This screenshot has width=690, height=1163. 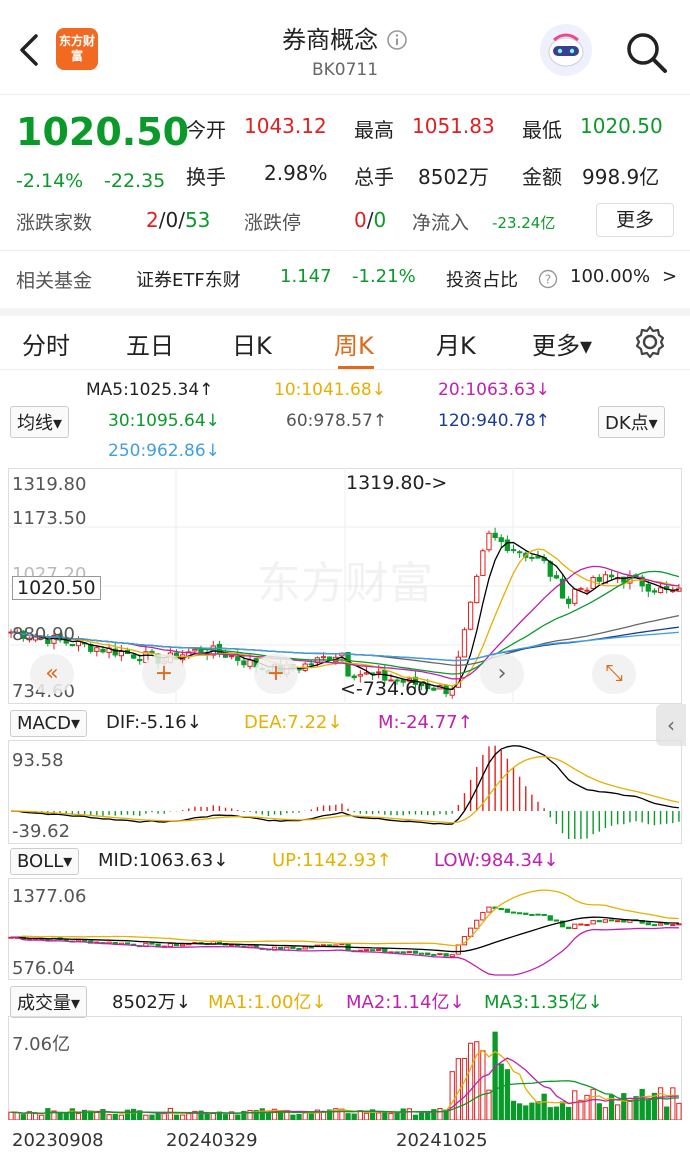 I want to click on tab-monthly-k: 月K, so click(x=456, y=343).